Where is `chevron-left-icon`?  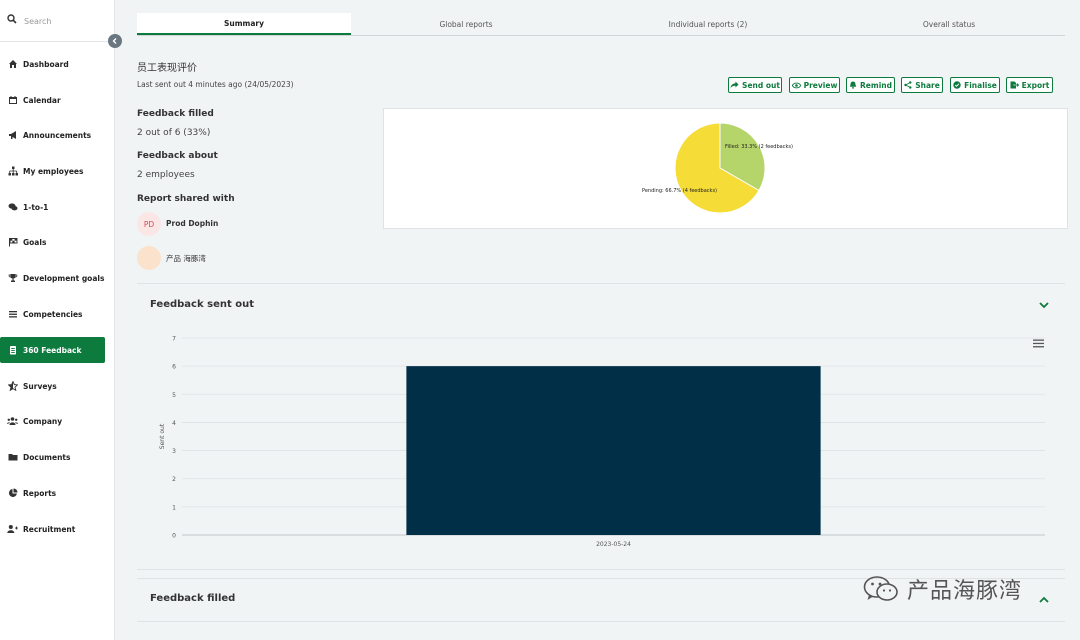 chevron-left-icon is located at coordinates (114, 41).